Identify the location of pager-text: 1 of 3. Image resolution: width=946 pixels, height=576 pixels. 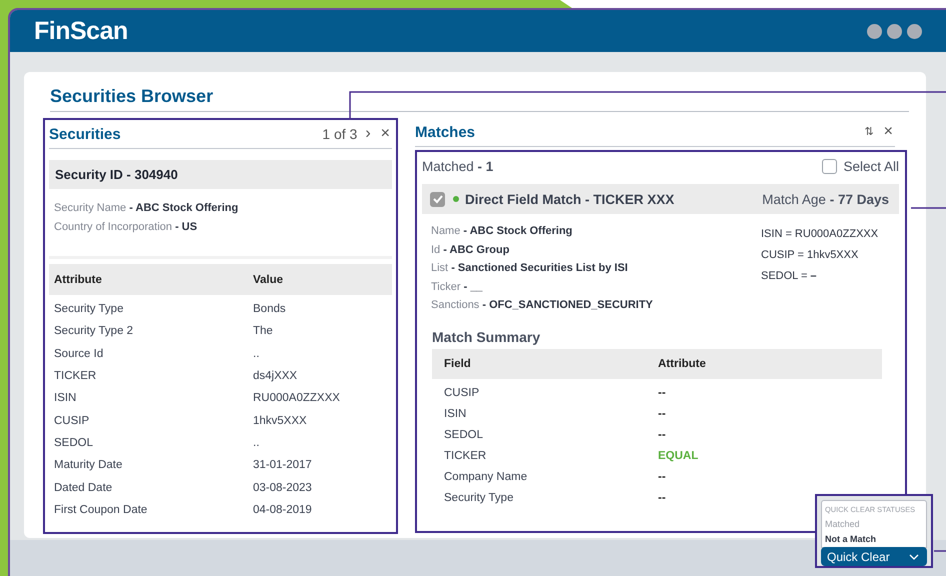
(340, 134).